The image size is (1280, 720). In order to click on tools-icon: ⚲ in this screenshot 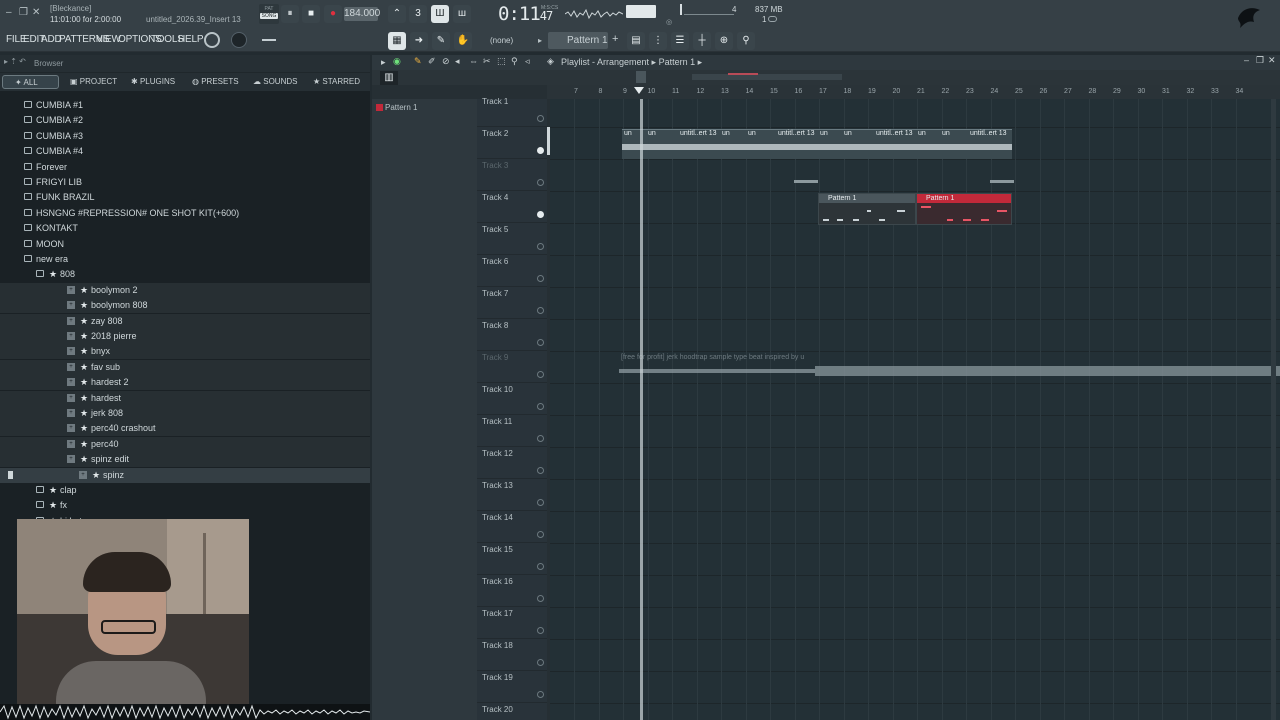, I will do `click(746, 41)`.